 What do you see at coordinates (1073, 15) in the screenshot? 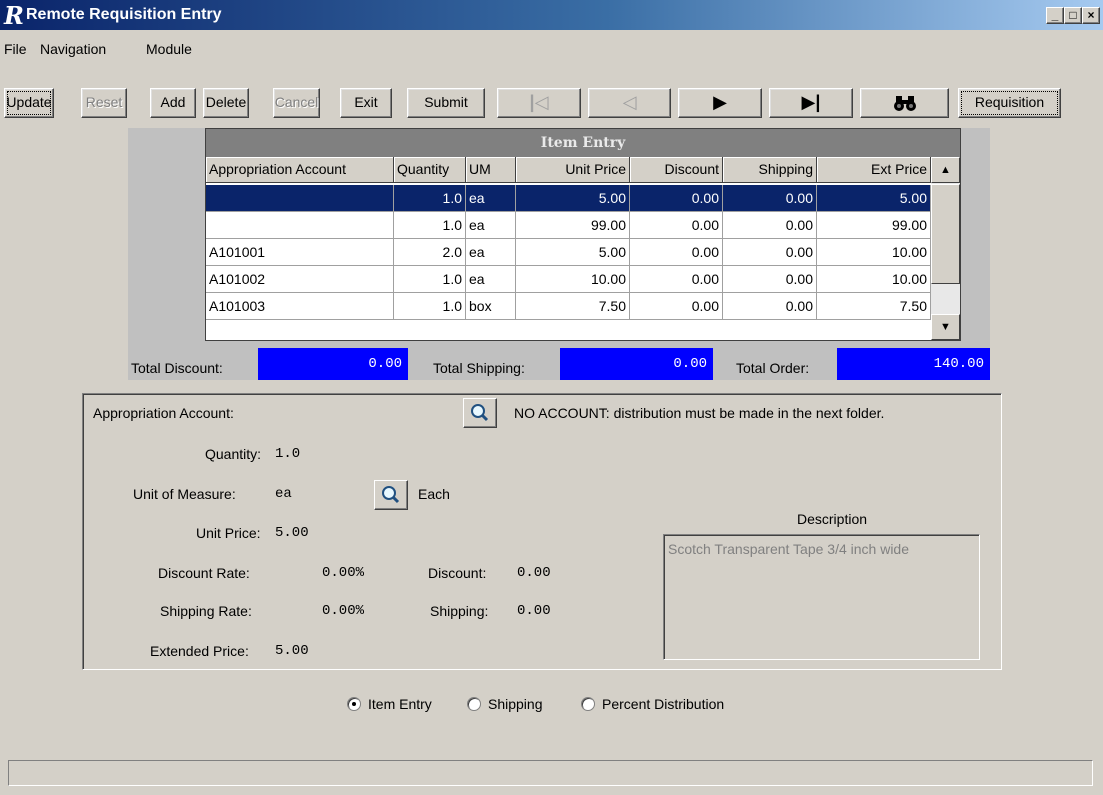
I see `maximize-button: □` at bounding box center [1073, 15].